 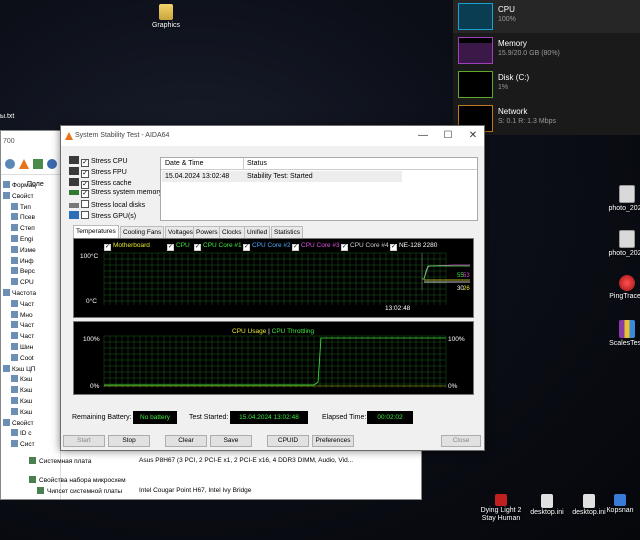 I want to click on tab-voltages: Voltages, so click(x=180, y=232).